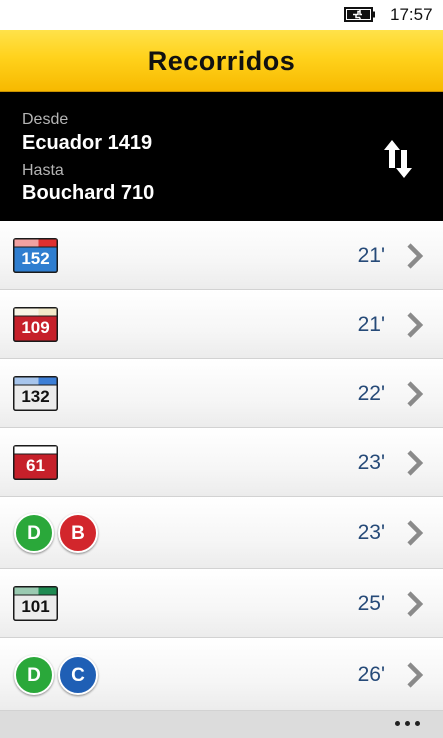 The image size is (443, 738). I want to click on bus-line-number: 132, so click(35, 396).